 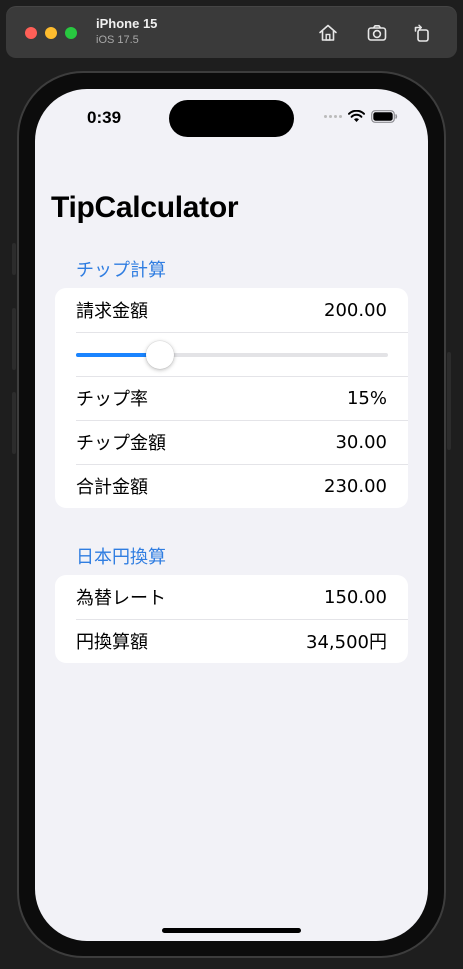 What do you see at coordinates (231, 597) in the screenshot?
I see `exchange-rate-row: 為替レート 150.00` at bounding box center [231, 597].